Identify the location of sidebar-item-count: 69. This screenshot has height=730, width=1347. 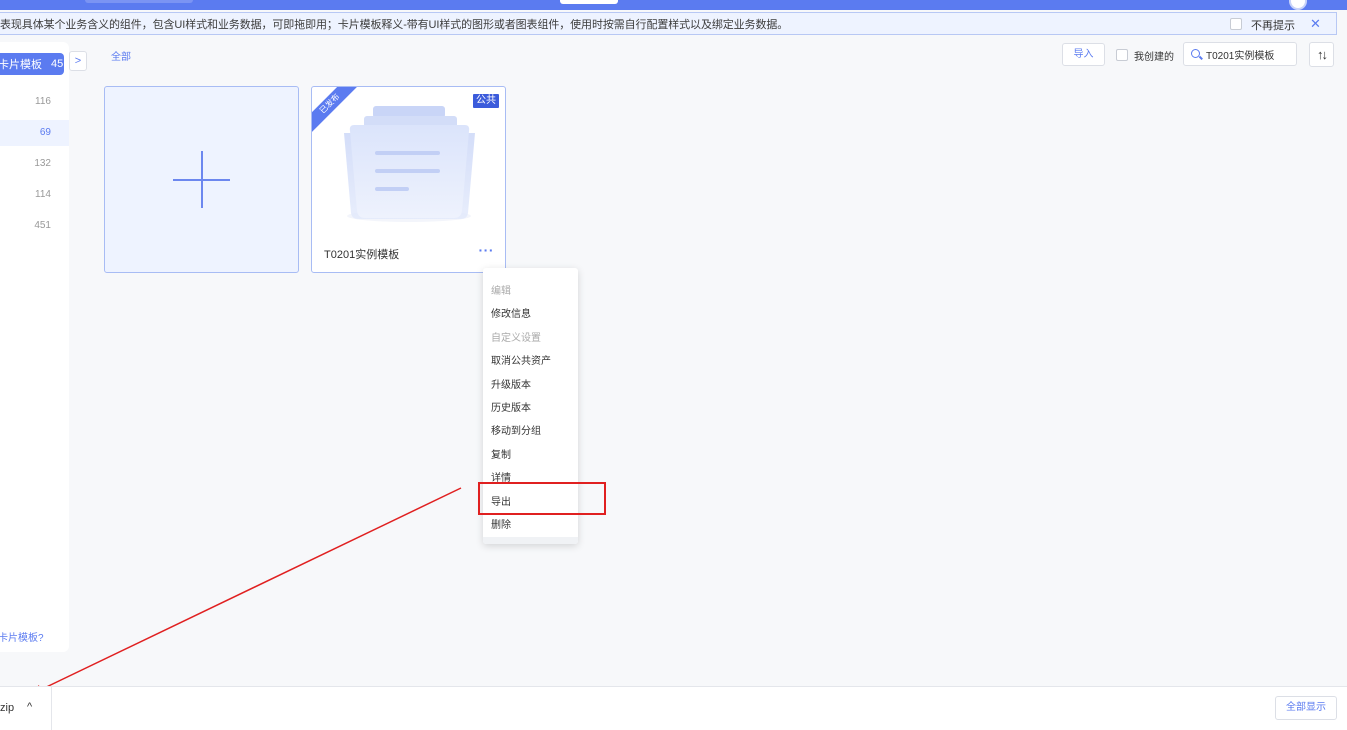
(45, 132).